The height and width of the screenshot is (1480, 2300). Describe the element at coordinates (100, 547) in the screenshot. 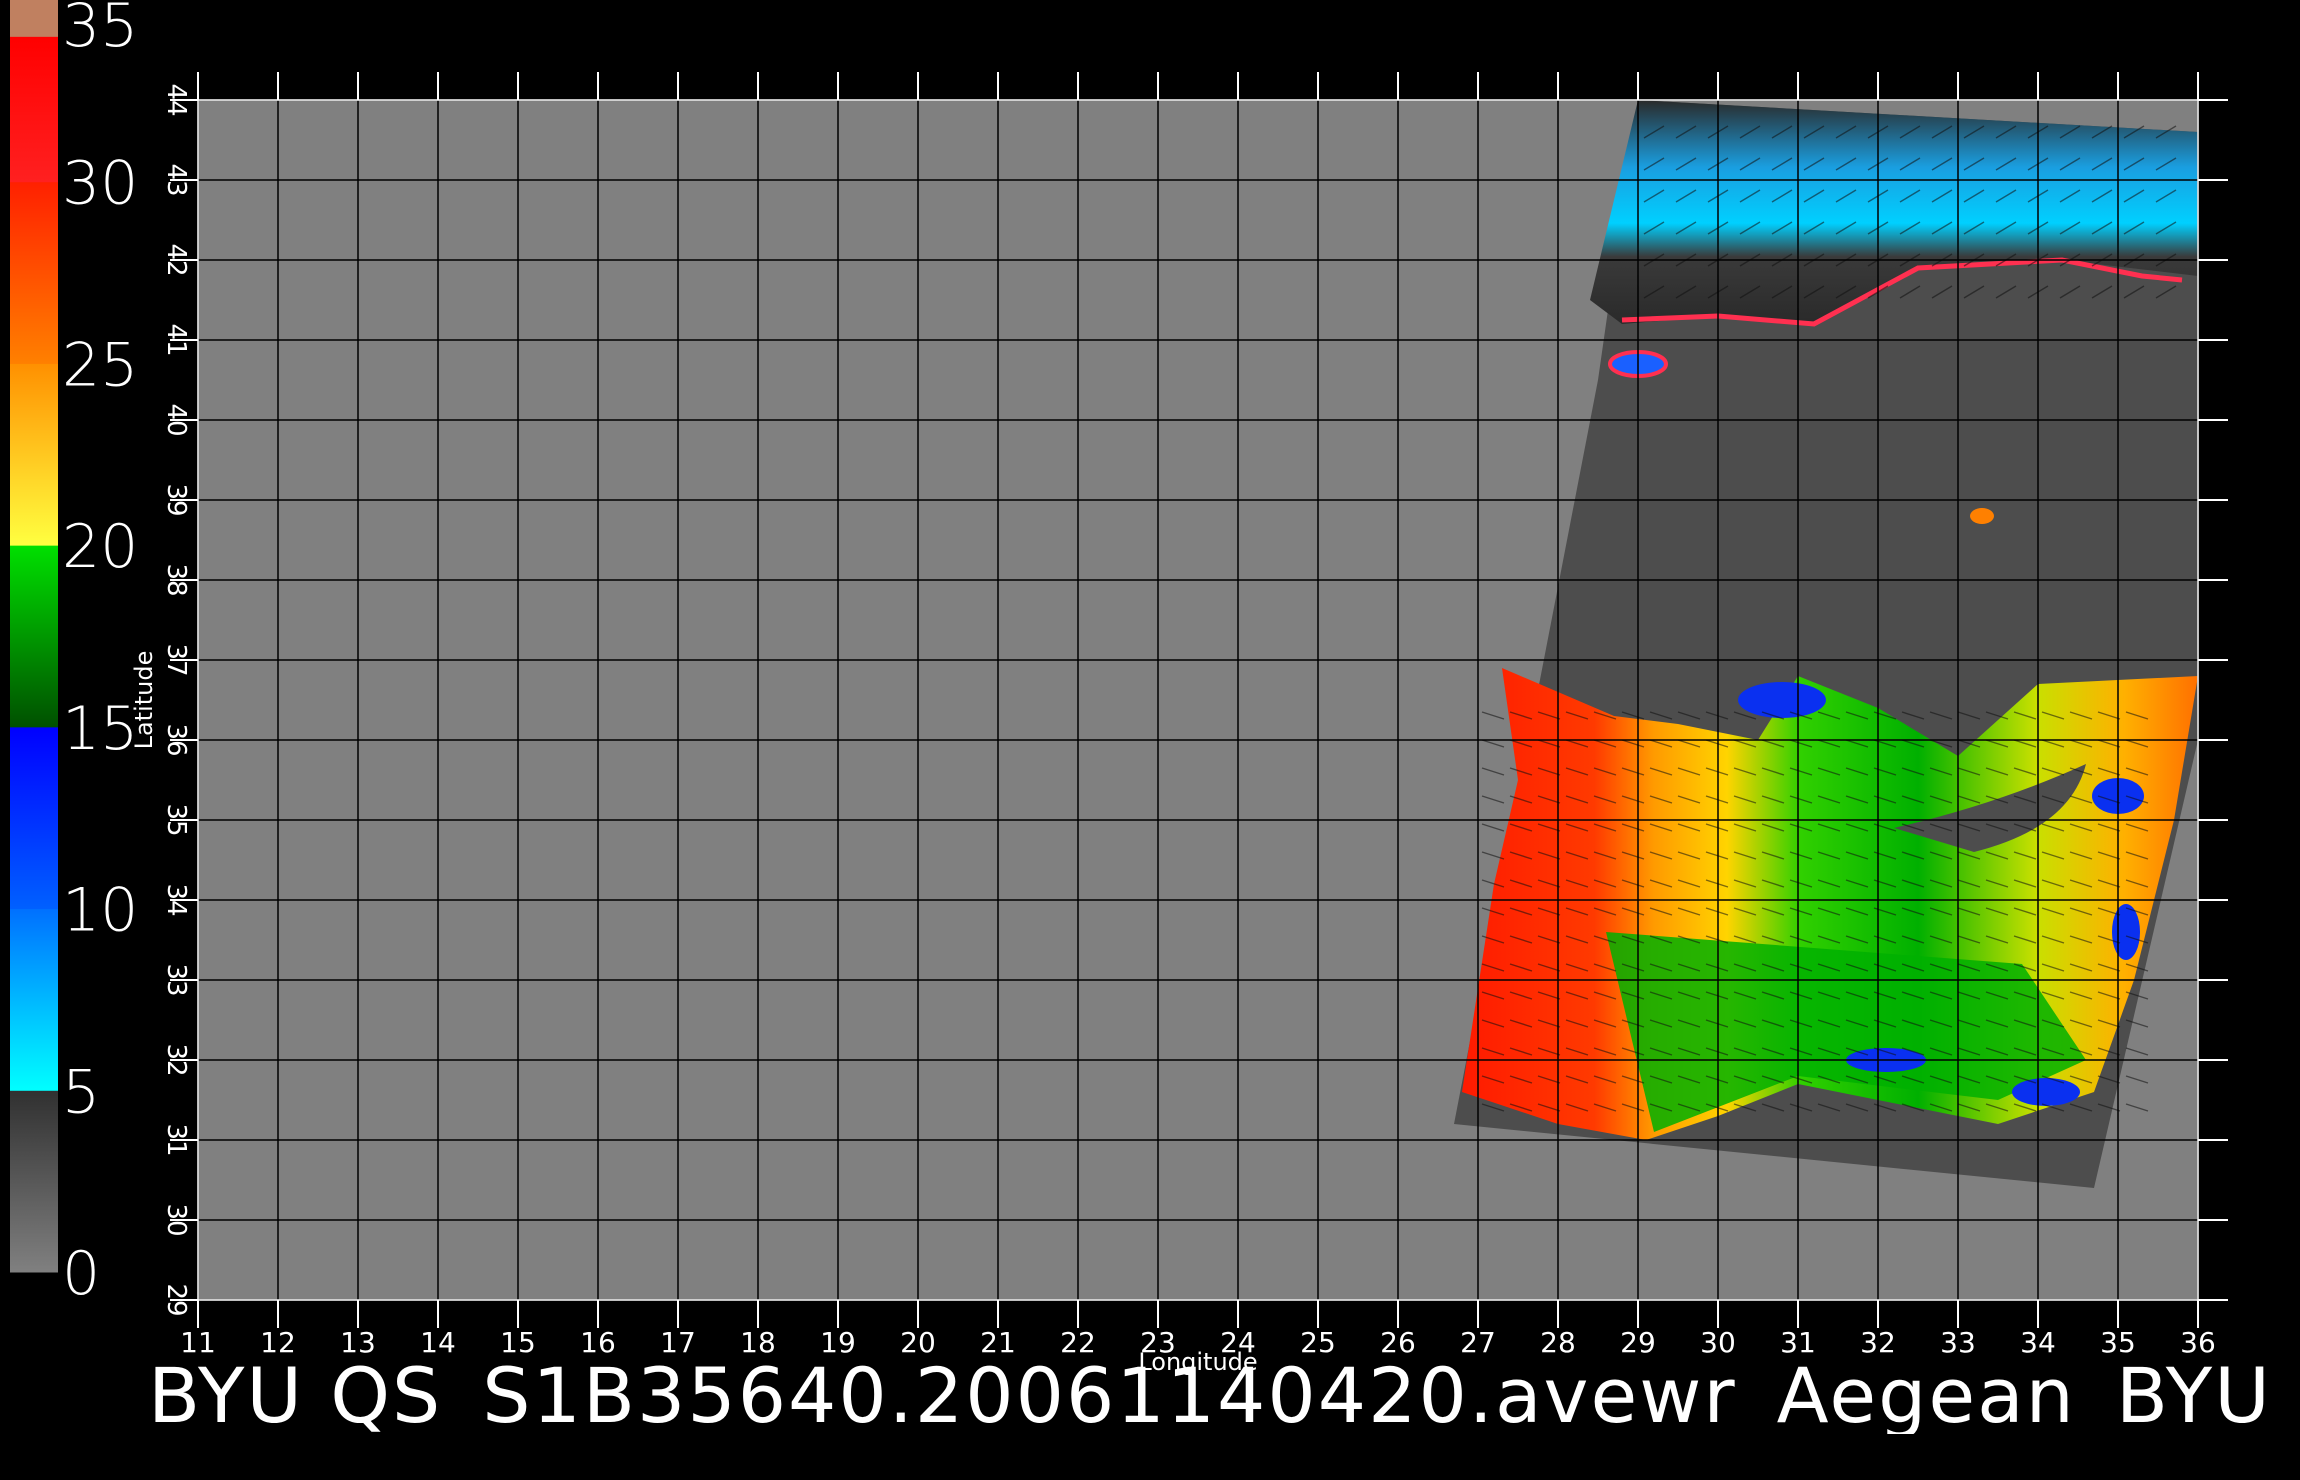

I see `colorbar-tick-label: 20` at that location.